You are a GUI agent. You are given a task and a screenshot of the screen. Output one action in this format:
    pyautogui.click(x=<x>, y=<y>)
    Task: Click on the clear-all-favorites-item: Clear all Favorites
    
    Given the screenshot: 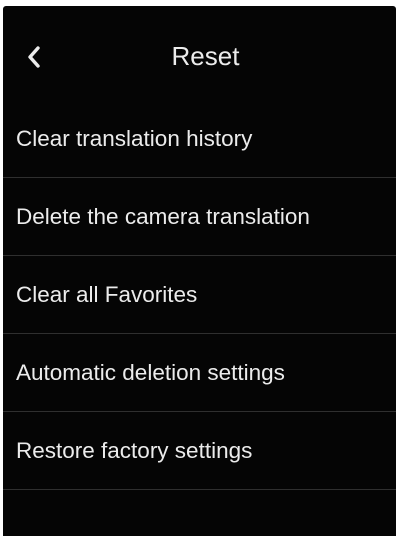 What is the action you would take?
    pyautogui.click(x=199, y=295)
    